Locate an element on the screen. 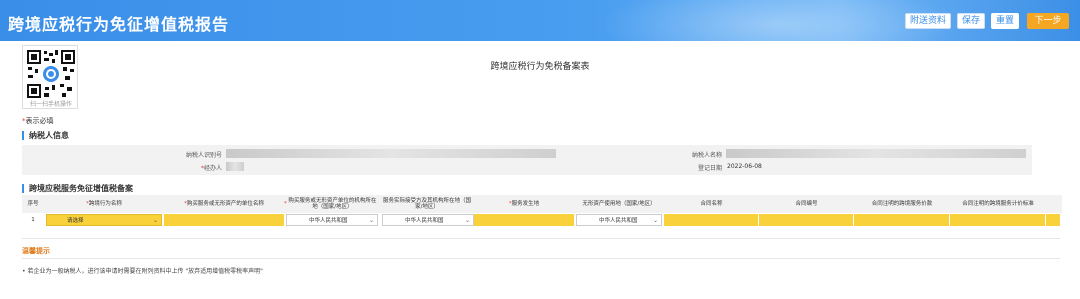 The width and height of the screenshot is (1080, 299). qr-code-panel: 扫一扫手机操作 is located at coordinates (50, 77).